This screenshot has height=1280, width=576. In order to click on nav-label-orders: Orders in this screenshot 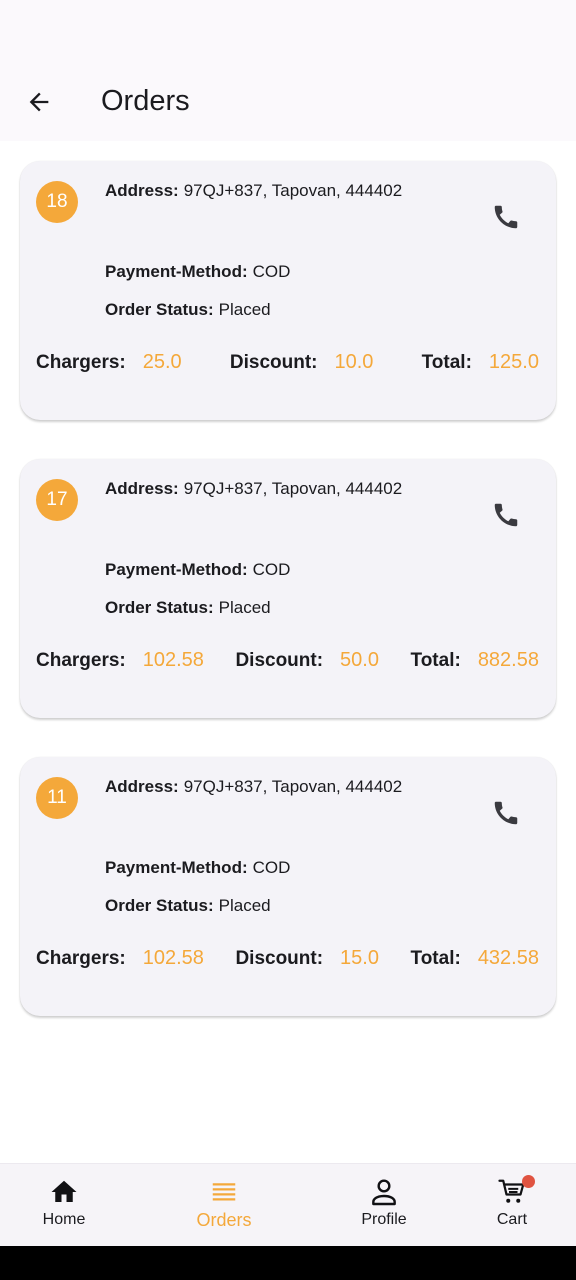, I will do `click(224, 1220)`.